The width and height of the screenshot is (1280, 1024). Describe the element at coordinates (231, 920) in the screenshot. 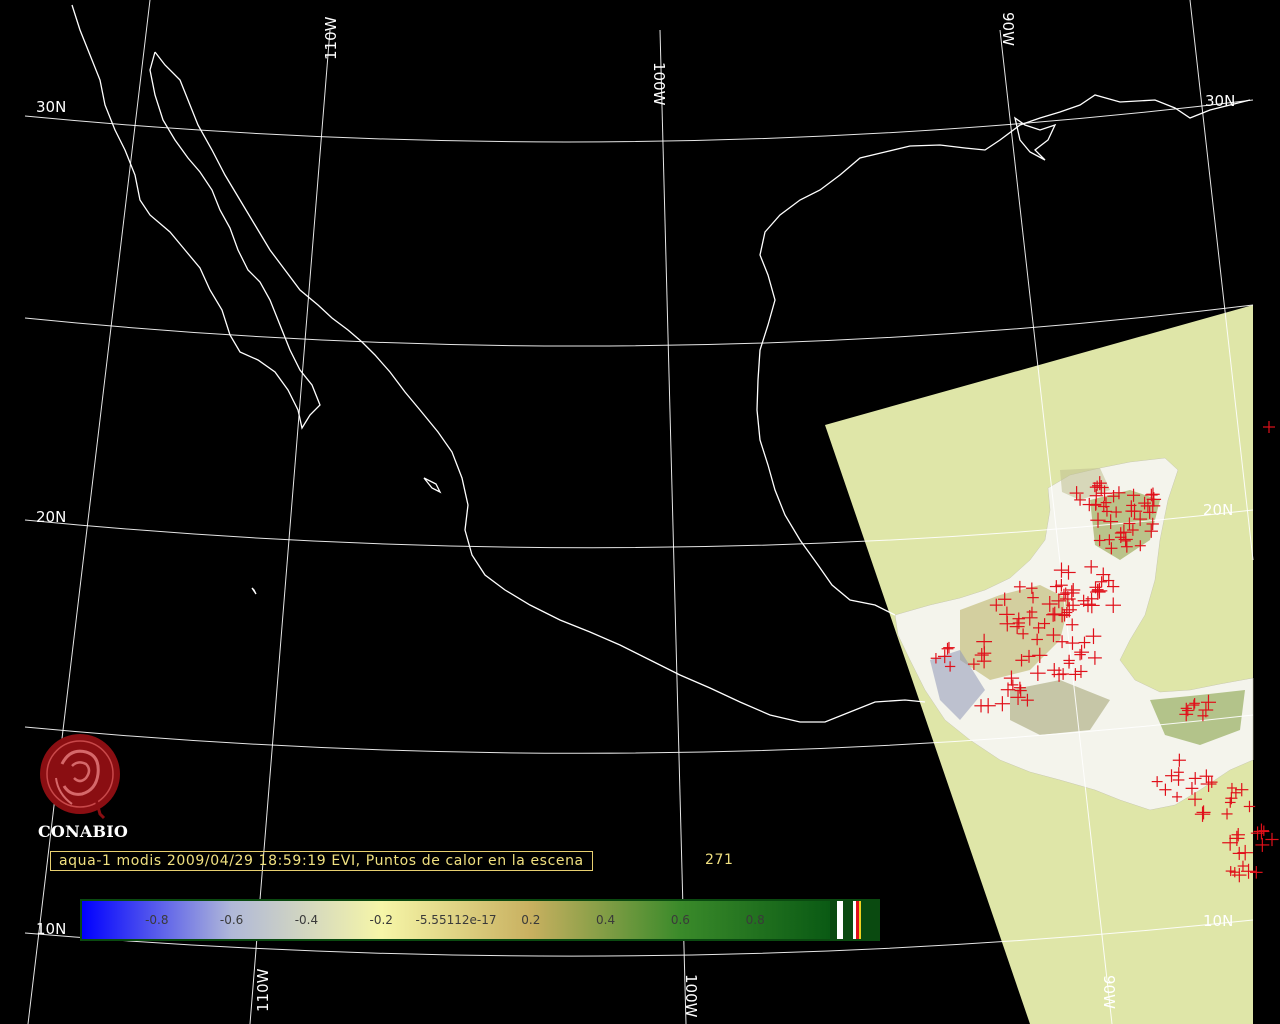

I see `colorbar-tick-label: -0.6` at that location.